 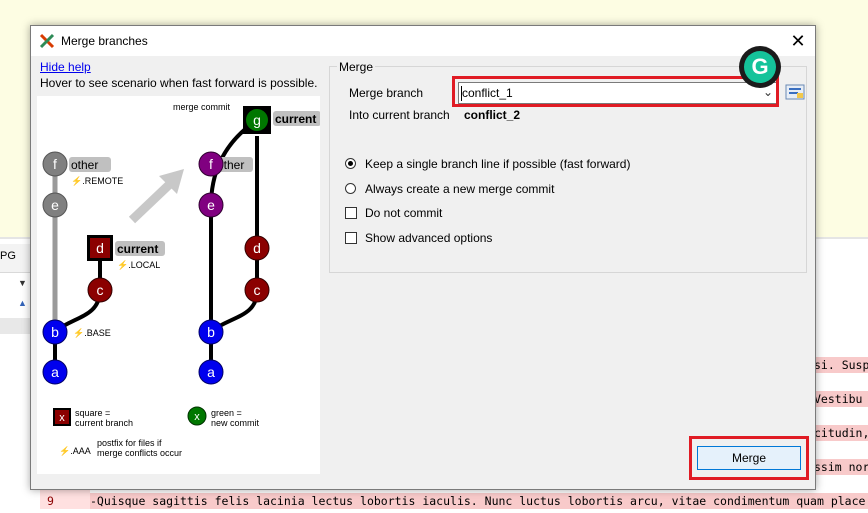 I want to click on dialog-title: Merge branches, so click(x=104, y=41).